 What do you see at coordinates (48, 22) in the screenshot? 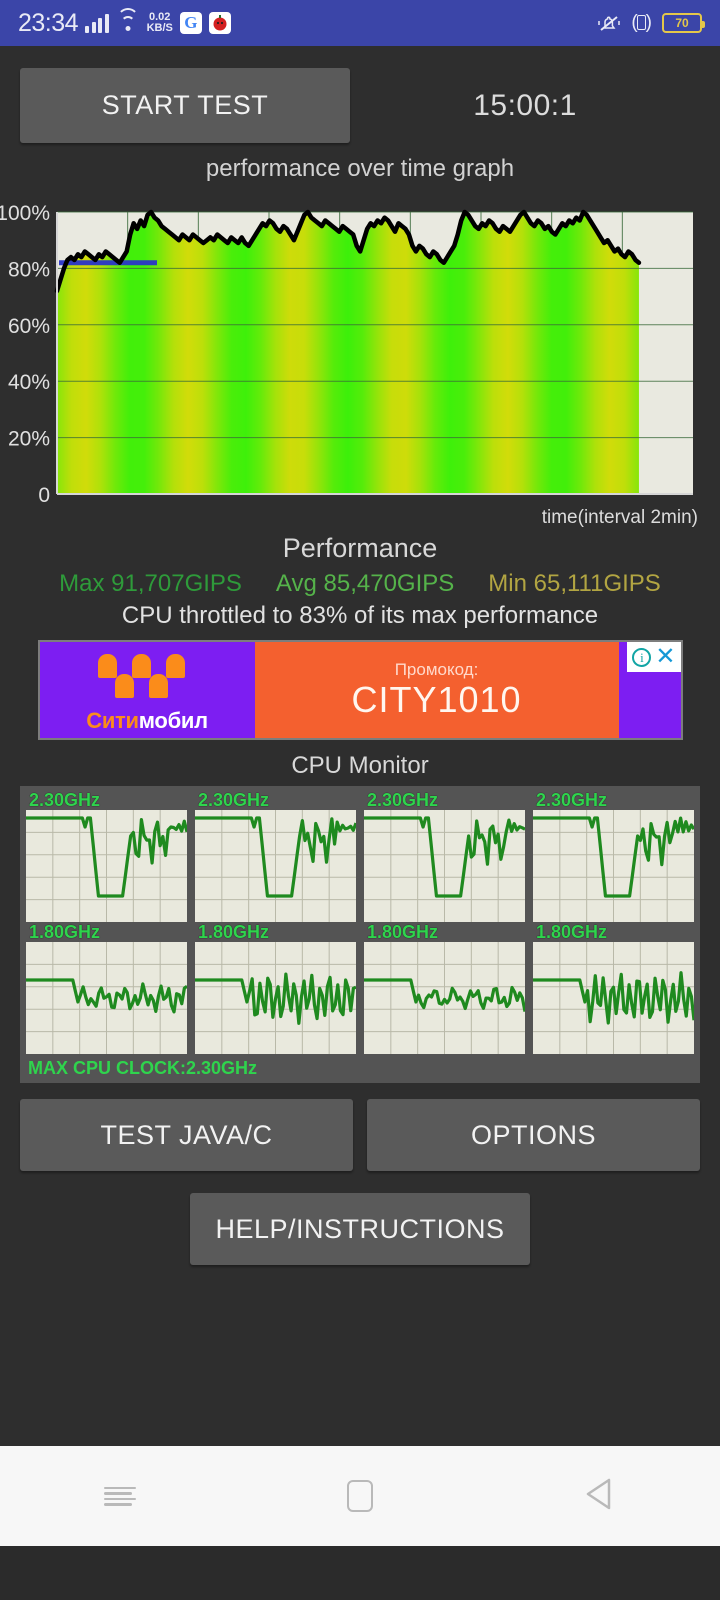
I see `status-clock: 23:34` at bounding box center [48, 22].